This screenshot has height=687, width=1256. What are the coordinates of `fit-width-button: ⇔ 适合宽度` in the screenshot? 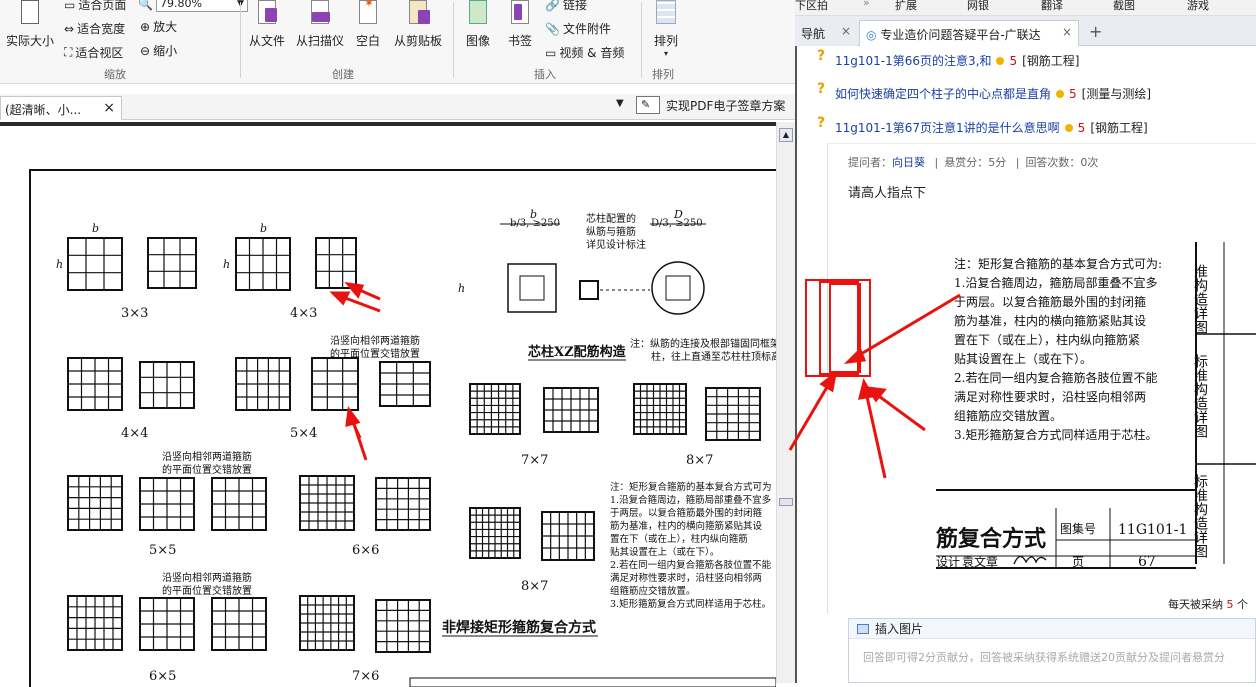 It's located at (94, 28).